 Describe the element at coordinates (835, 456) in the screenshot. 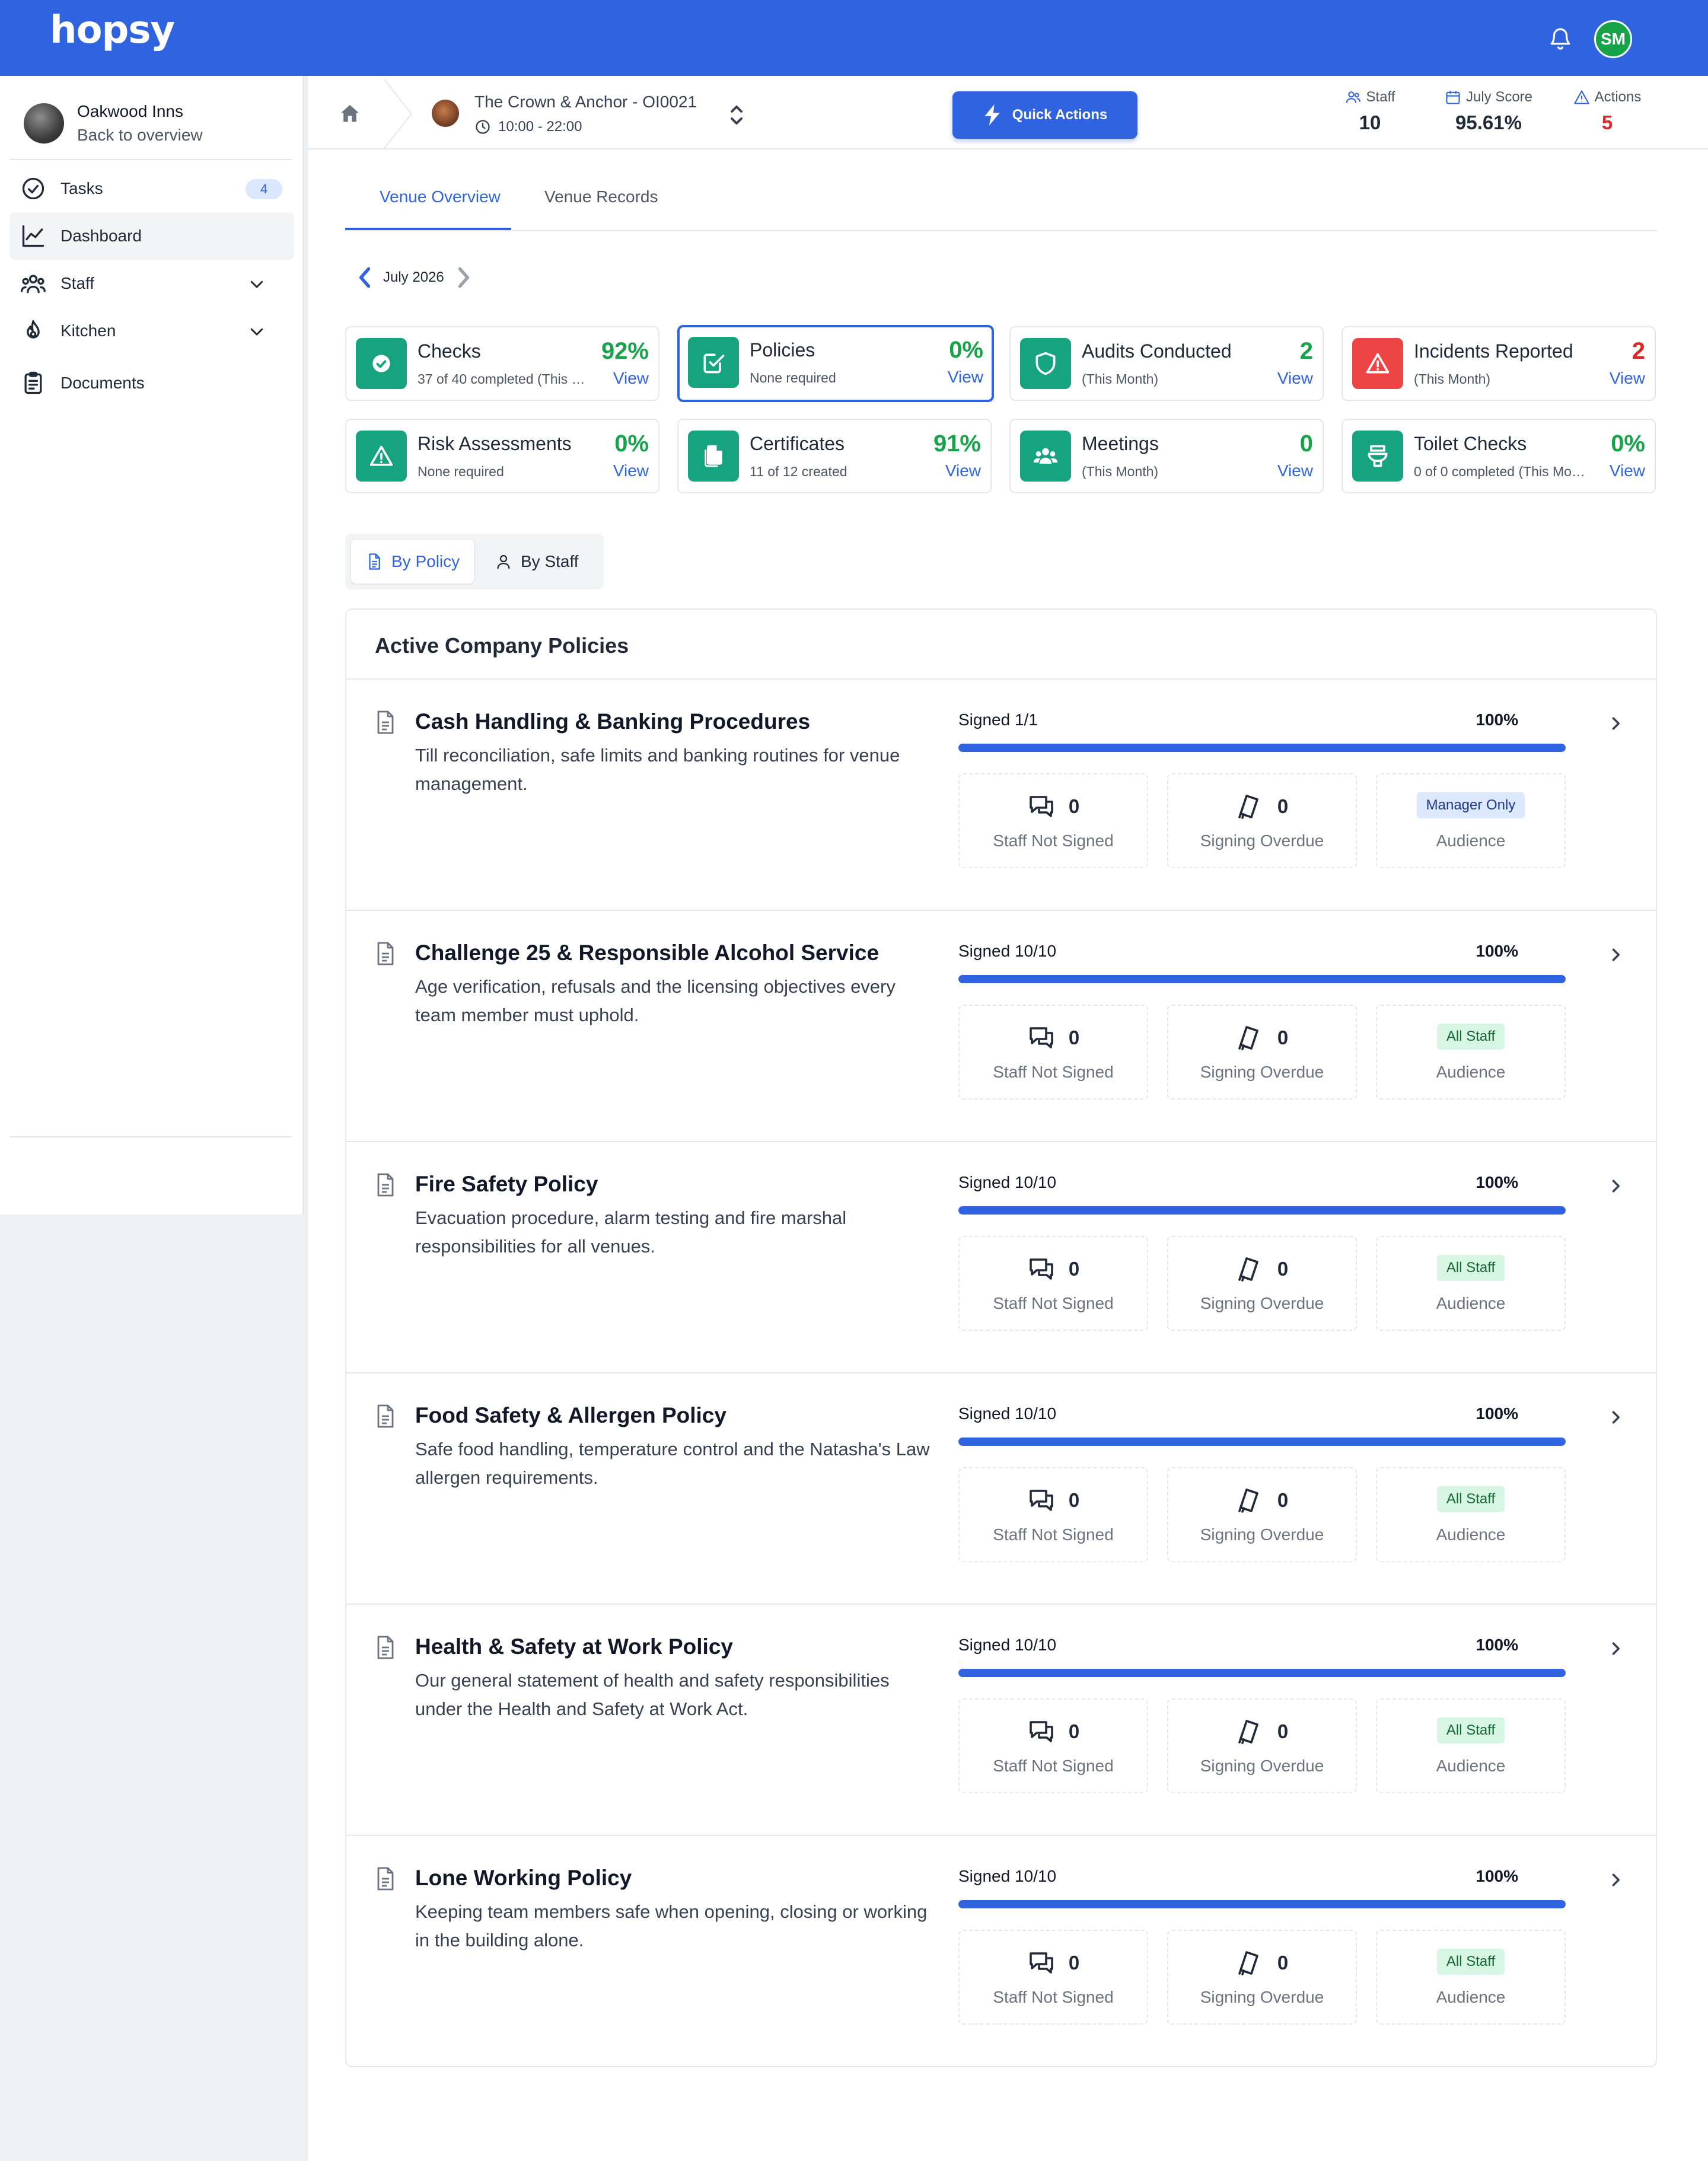

I see `certificates-card: Certificates 11 of 12 created 91% View` at that location.